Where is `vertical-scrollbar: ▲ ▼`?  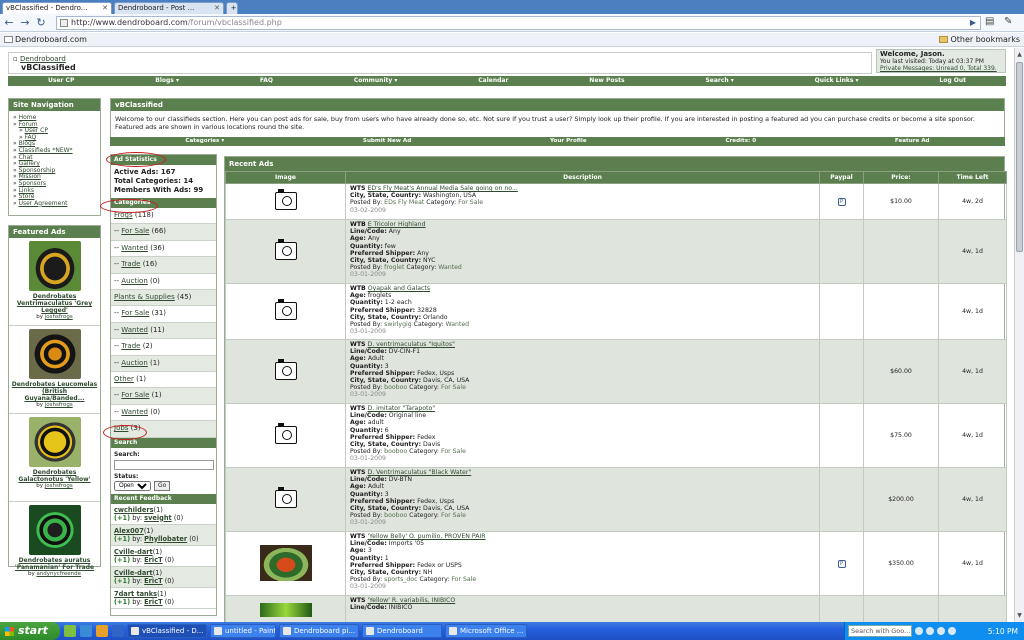 vertical-scrollbar: ▲ ▼ is located at coordinates (1019, 335).